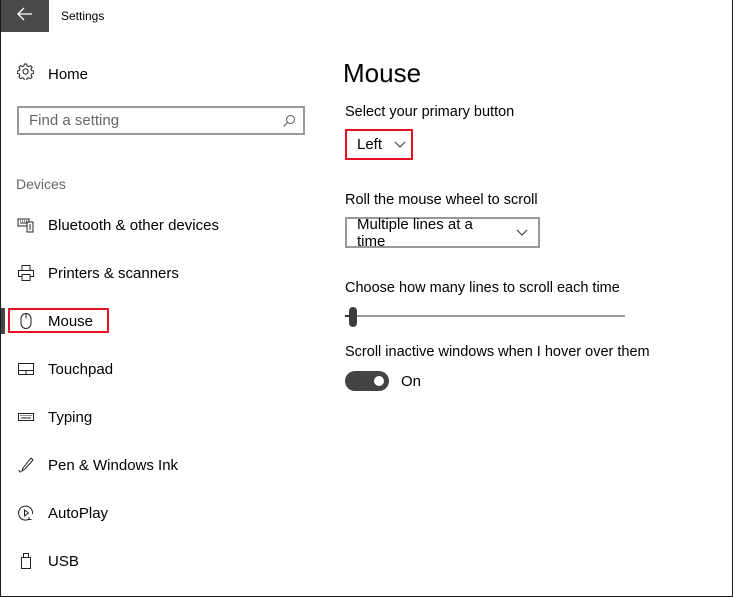  Describe the element at coordinates (411, 381) in the screenshot. I see `toggle-state-label: On` at that location.